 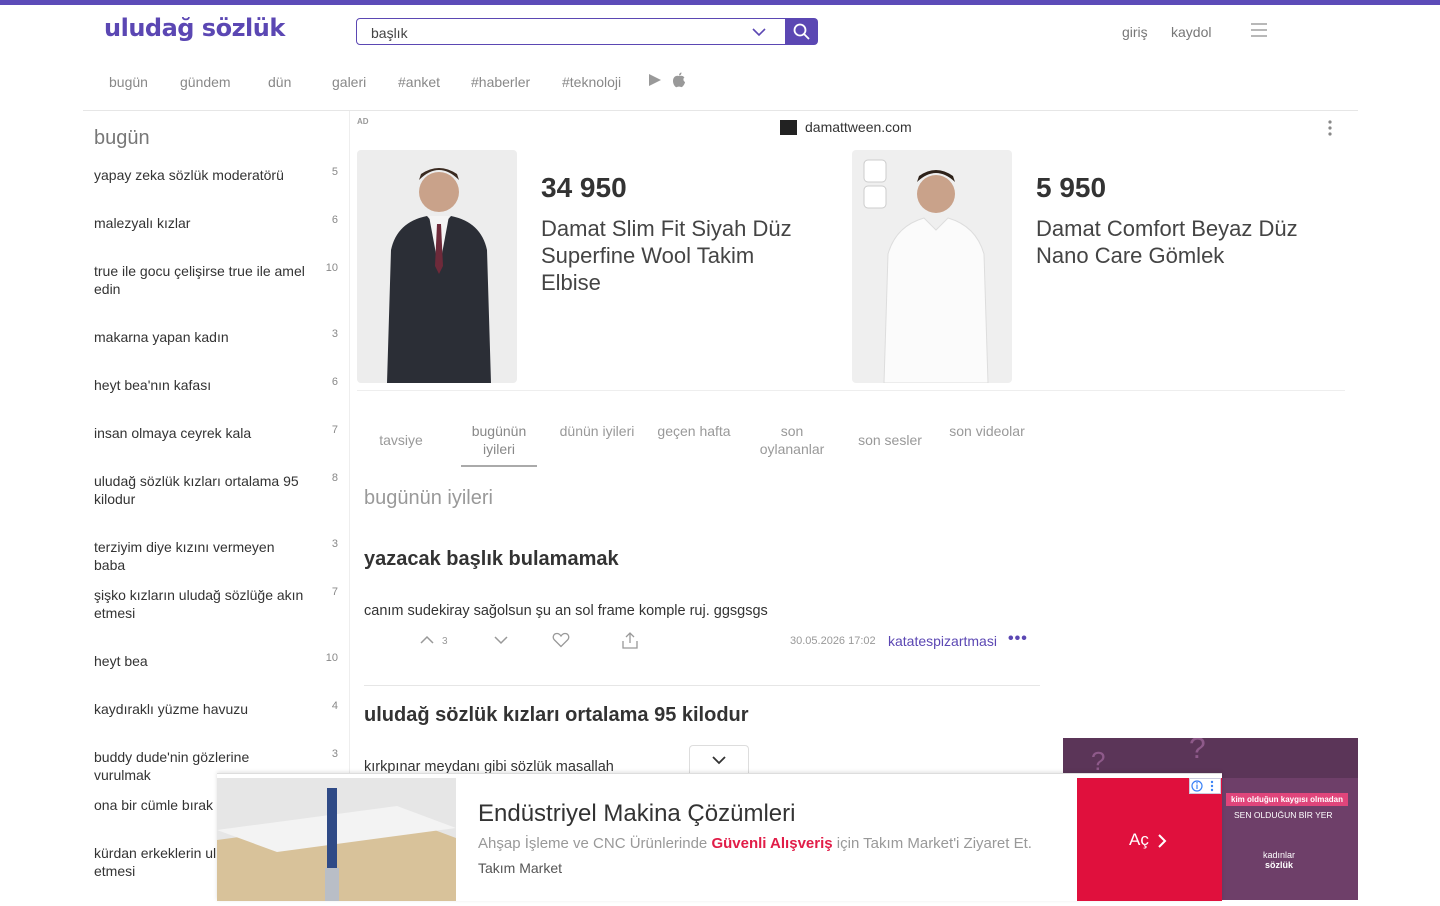 What do you see at coordinates (1330, 128) in the screenshot?
I see `more-vertical-icon` at bounding box center [1330, 128].